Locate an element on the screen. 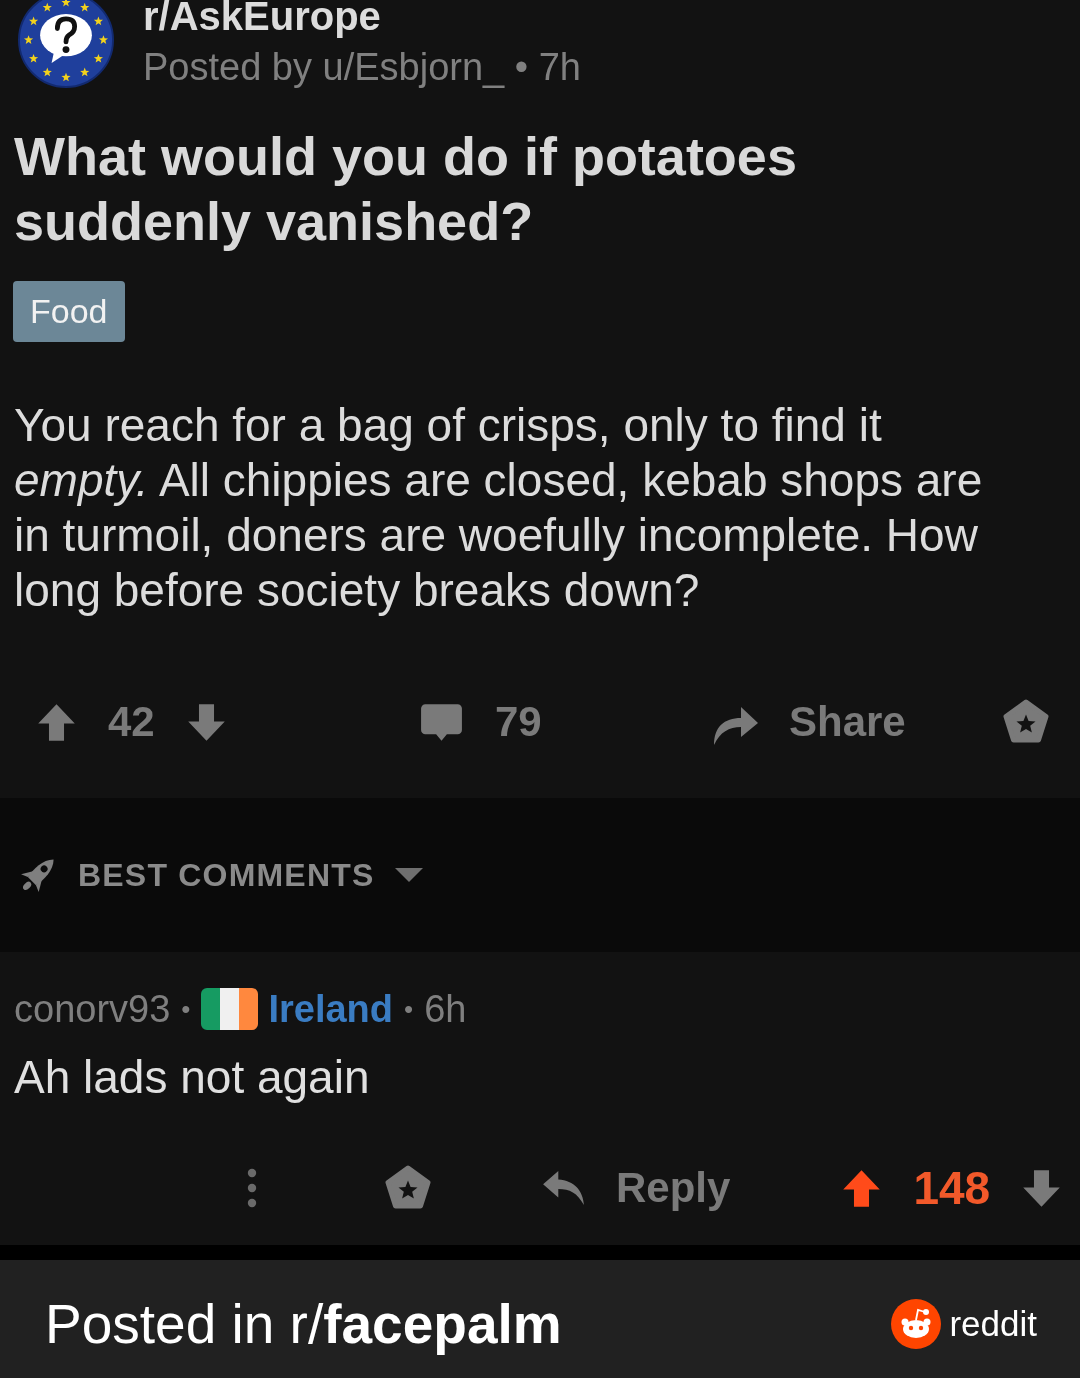 The image size is (1080, 1378). flair-tag: Food is located at coordinates (69, 311).